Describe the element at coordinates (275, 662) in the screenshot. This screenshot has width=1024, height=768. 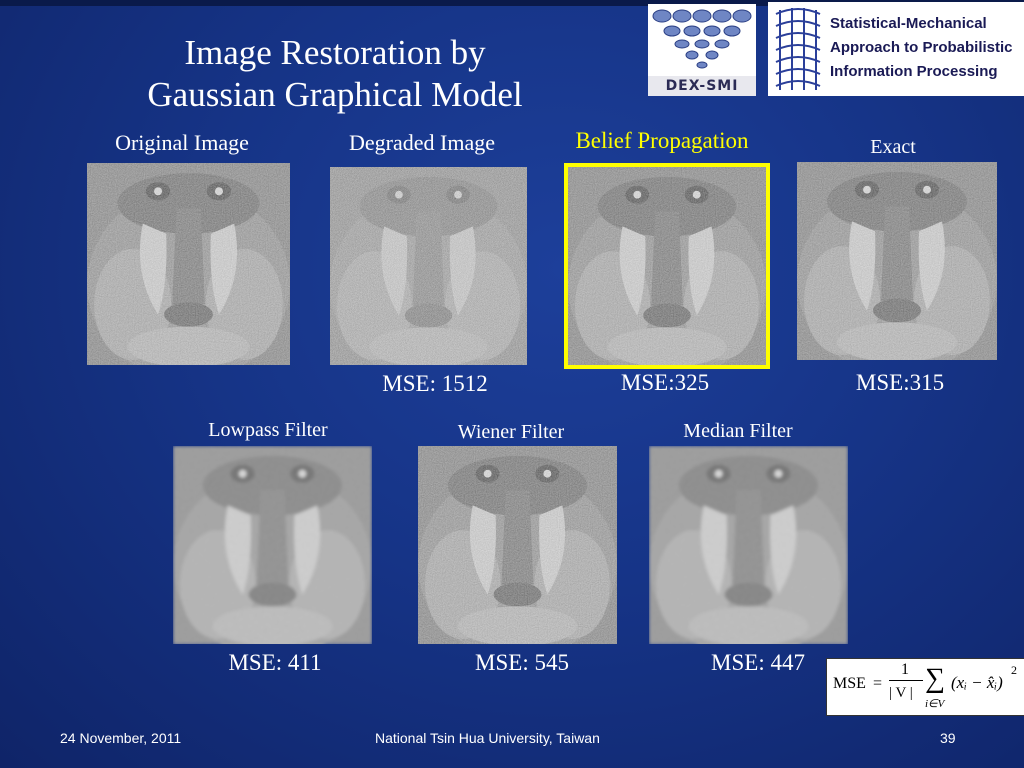
I see `mse-lowpass: MSE: 411` at that location.